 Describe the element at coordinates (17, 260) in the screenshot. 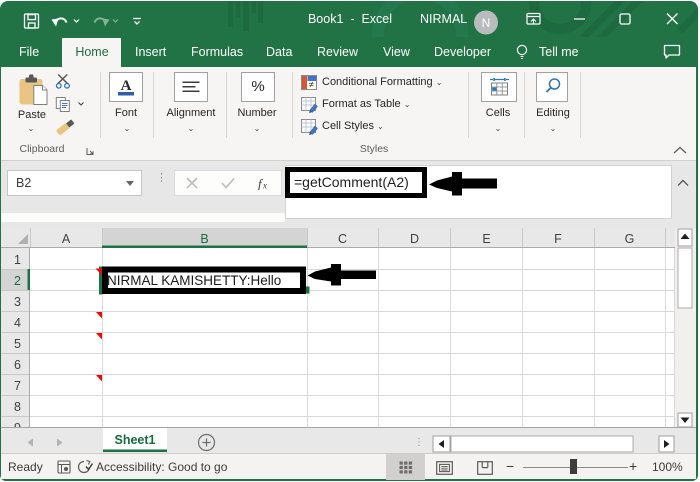

I see `svg-text: 1` at that location.